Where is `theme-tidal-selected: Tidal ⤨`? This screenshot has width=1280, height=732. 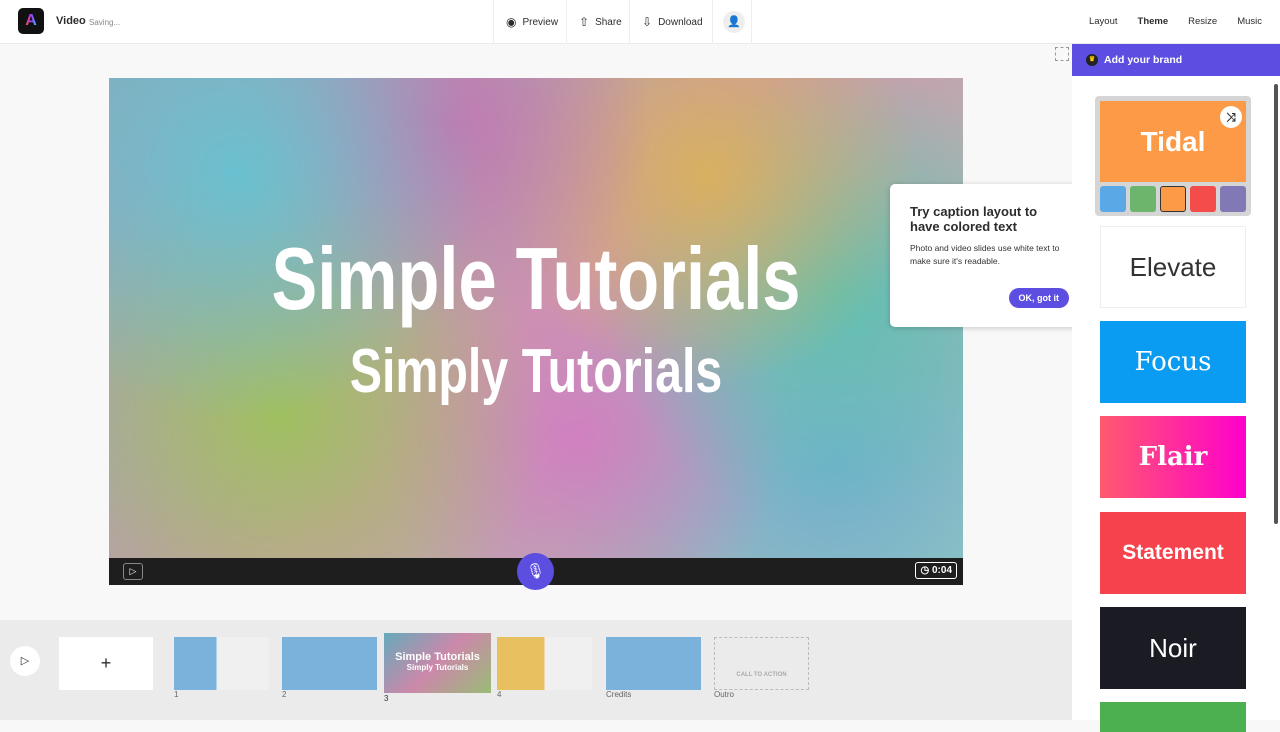
theme-tidal-selected: Tidal ⤨ is located at coordinates (1173, 156).